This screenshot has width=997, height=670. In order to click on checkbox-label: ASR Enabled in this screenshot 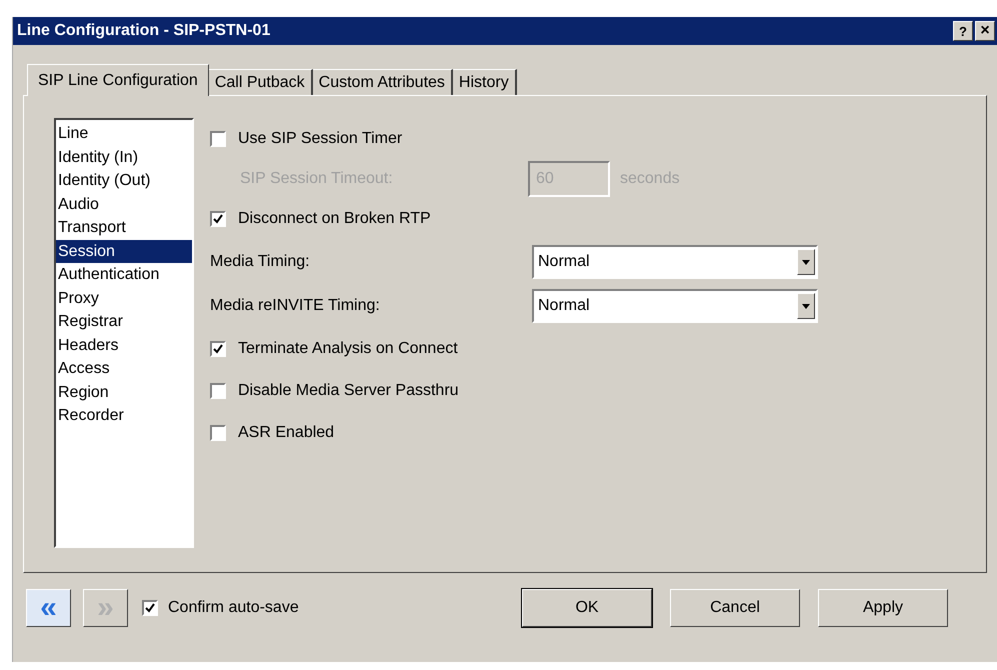, I will do `click(286, 433)`.